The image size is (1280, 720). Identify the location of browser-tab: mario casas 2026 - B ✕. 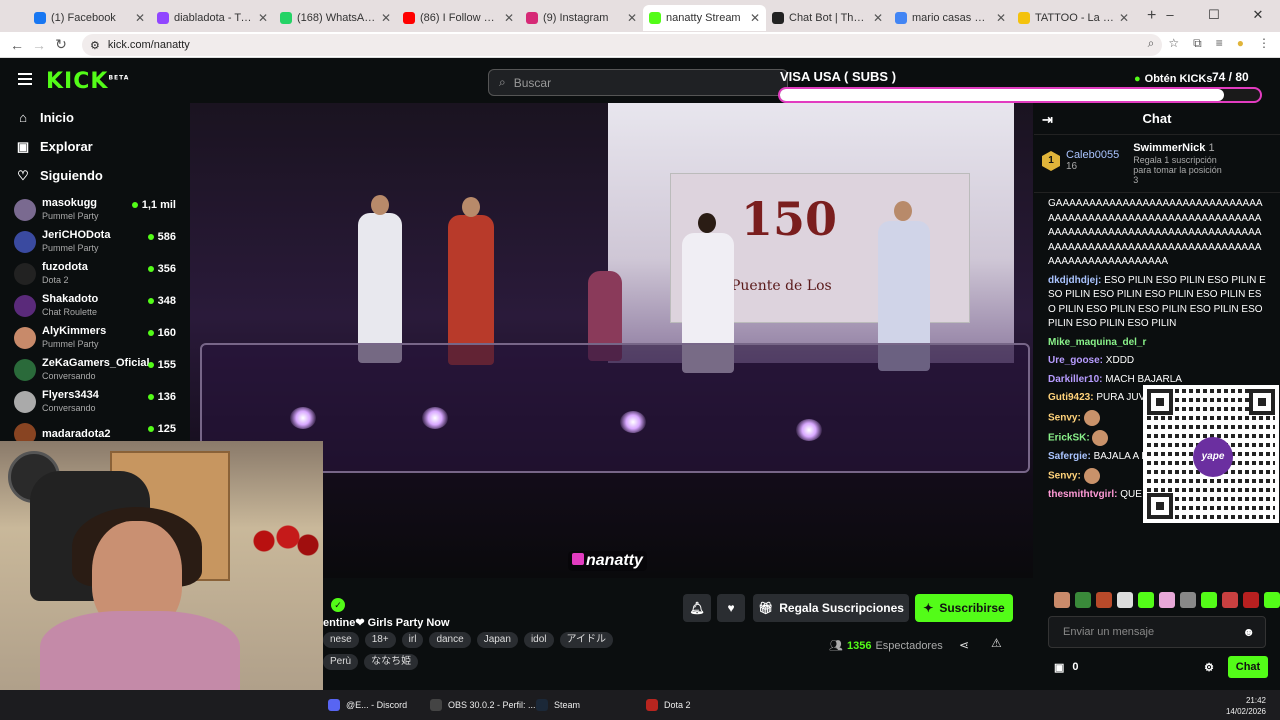
(950, 18).